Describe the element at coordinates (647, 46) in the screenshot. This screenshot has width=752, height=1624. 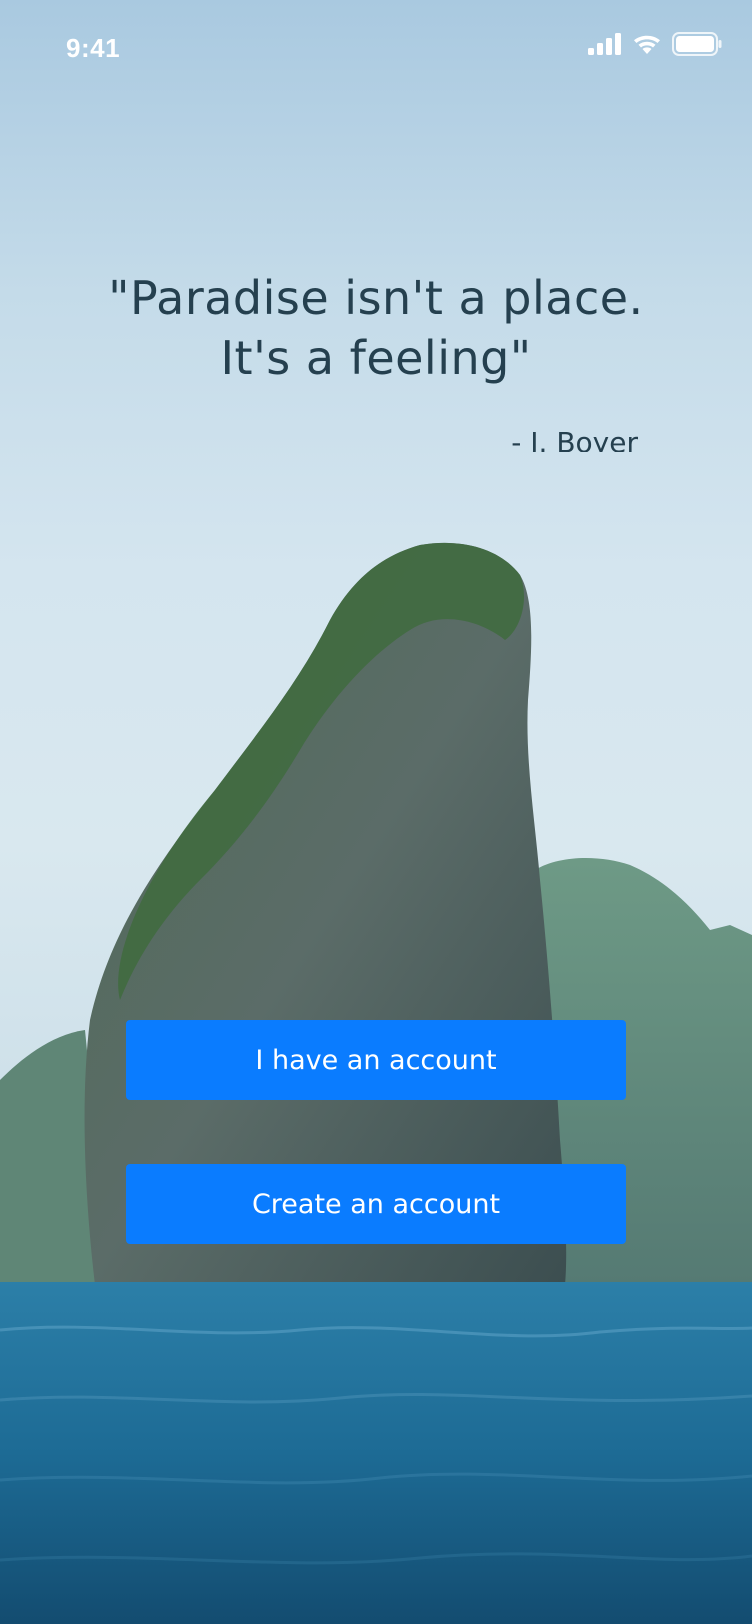
I see `wifi-icon` at that location.